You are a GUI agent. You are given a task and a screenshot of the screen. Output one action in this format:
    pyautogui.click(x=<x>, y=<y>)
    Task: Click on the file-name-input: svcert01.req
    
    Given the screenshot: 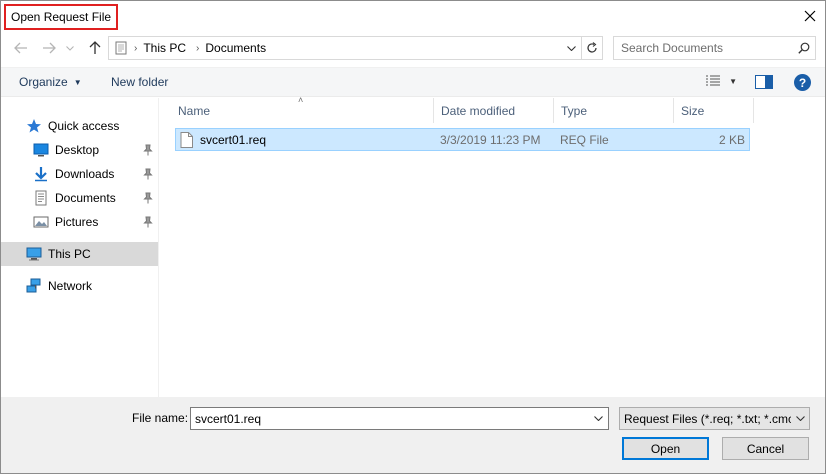 What is the action you would take?
    pyautogui.click(x=389, y=419)
    